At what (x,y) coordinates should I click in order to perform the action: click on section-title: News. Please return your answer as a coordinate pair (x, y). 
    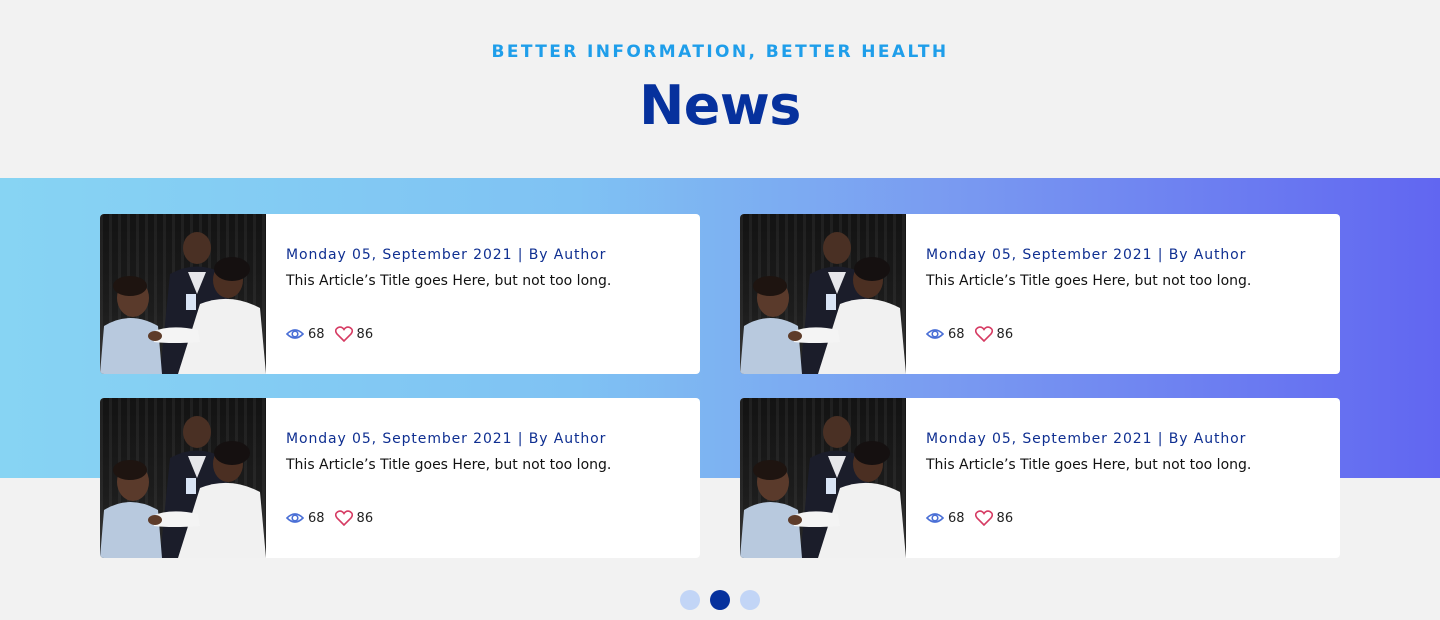
    Looking at the image, I should click on (720, 105).